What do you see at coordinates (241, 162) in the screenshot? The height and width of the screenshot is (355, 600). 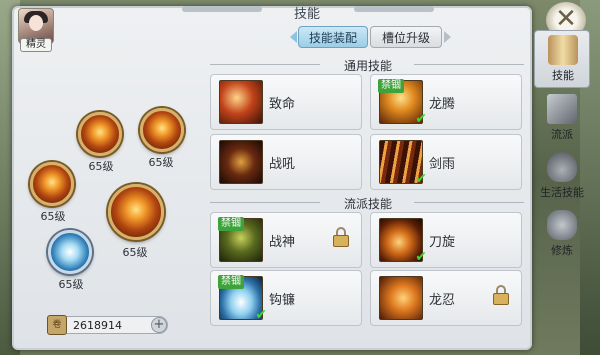 I see `skill-icon-zhanhou` at bounding box center [241, 162].